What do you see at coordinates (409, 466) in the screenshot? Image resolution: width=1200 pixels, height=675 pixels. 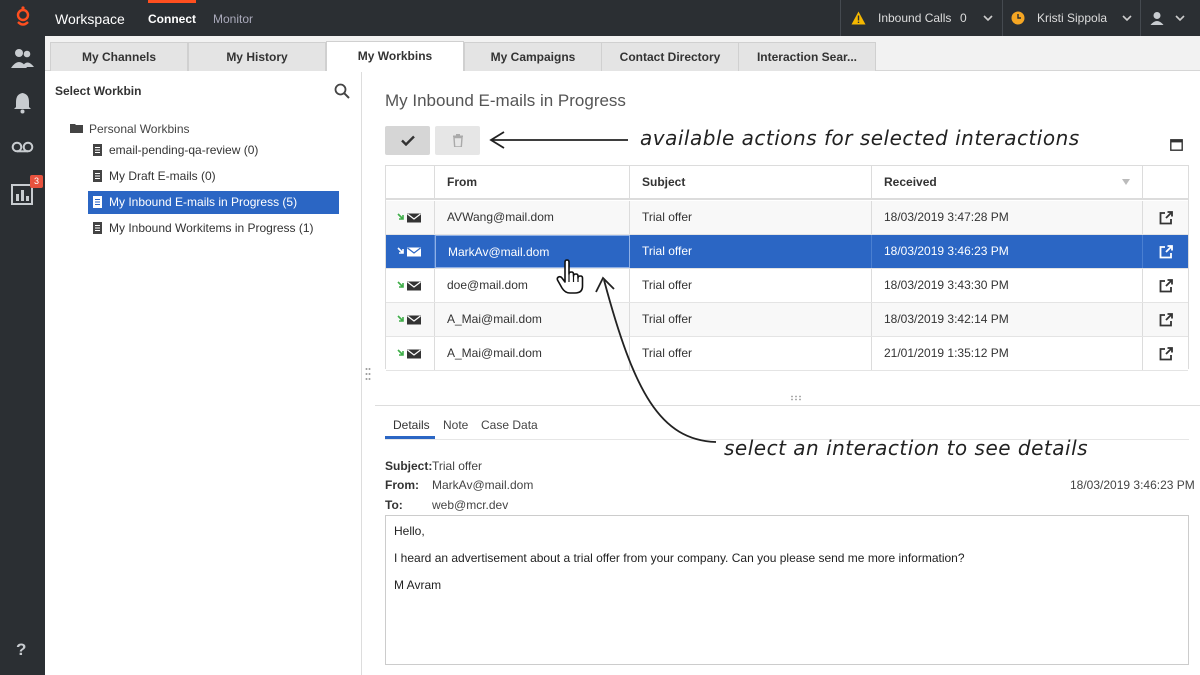 I see `subject-label: Subject:` at bounding box center [409, 466].